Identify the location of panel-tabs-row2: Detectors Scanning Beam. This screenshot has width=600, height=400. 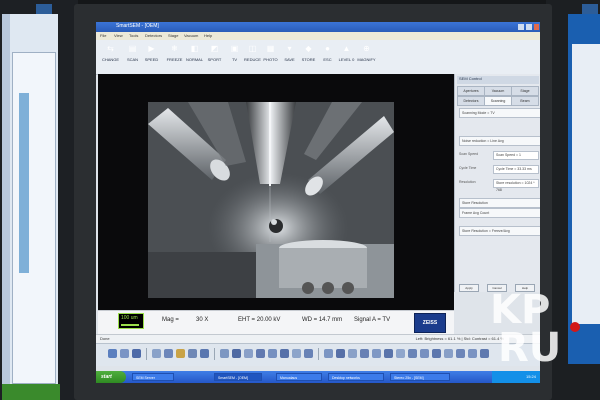
(498, 101).